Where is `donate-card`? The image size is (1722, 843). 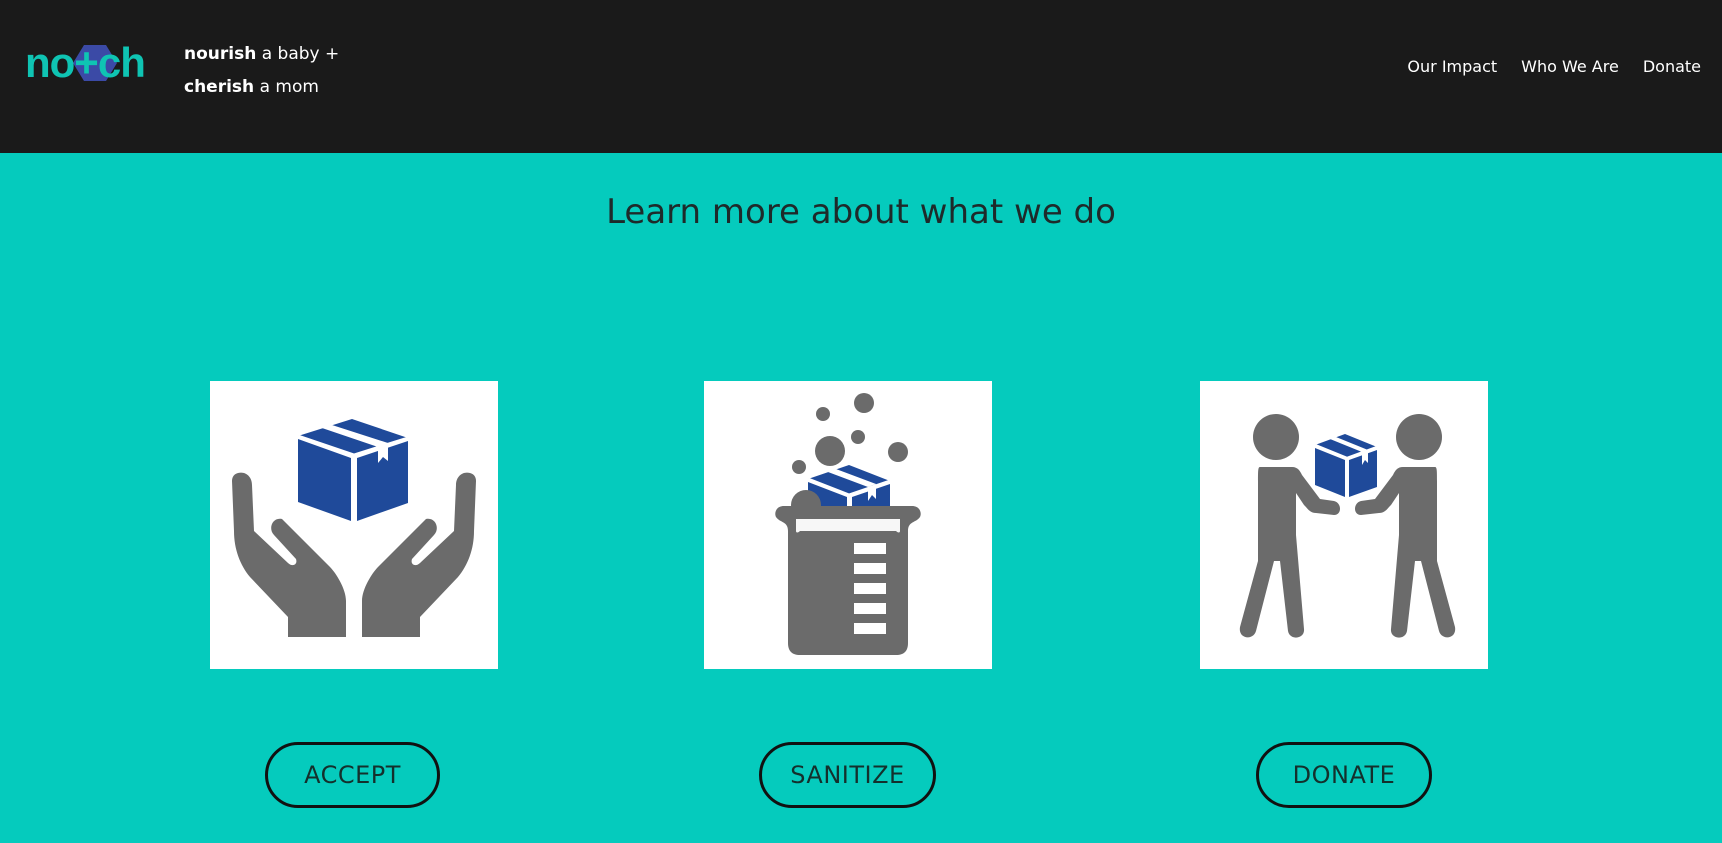
donate-card is located at coordinates (1344, 525).